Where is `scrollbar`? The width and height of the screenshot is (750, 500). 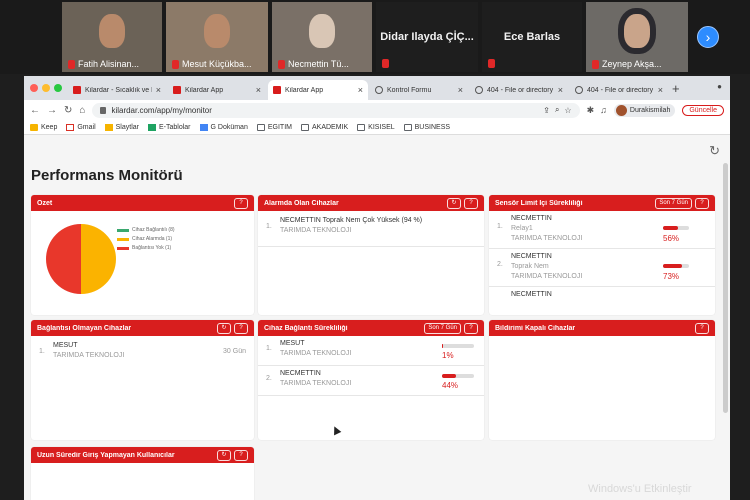 scrollbar is located at coordinates (725, 288).